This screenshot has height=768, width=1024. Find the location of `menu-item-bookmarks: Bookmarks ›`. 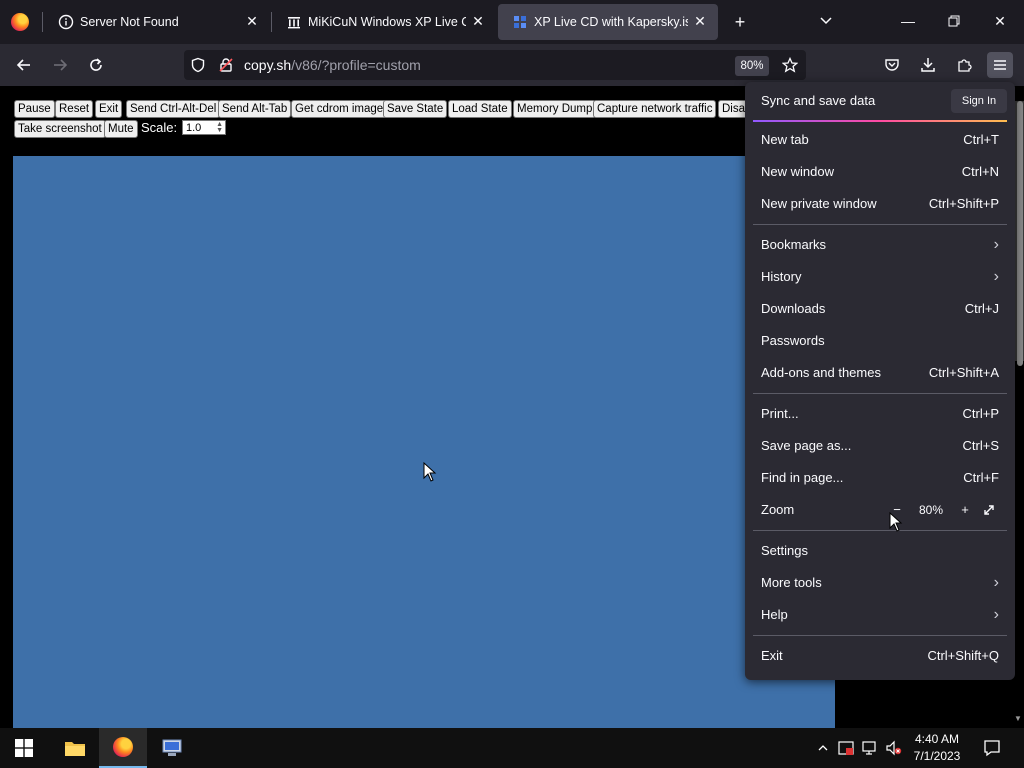

menu-item-bookmarks: Bookmarks › is located at coordinates (880, 245).